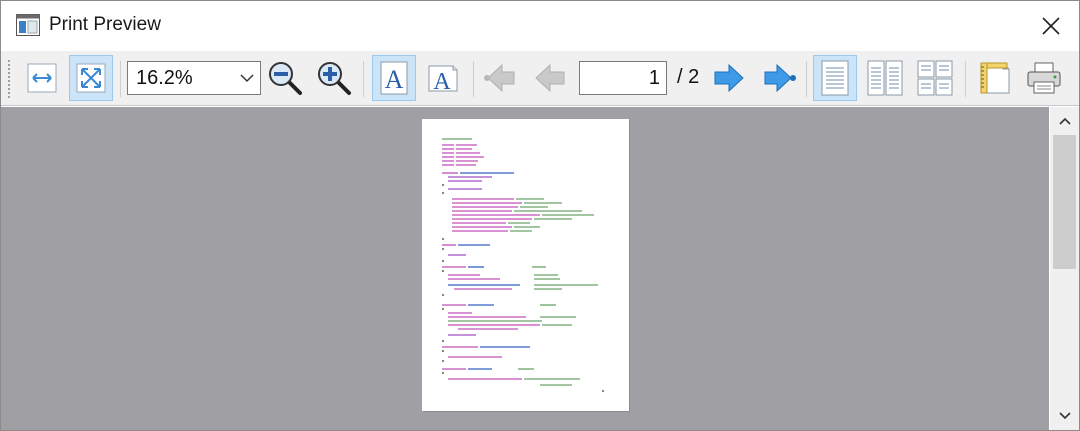 Image resolution: width=1080 pixels, height=431 pixels. I want to click on fit-page-button, so click(91, 78).